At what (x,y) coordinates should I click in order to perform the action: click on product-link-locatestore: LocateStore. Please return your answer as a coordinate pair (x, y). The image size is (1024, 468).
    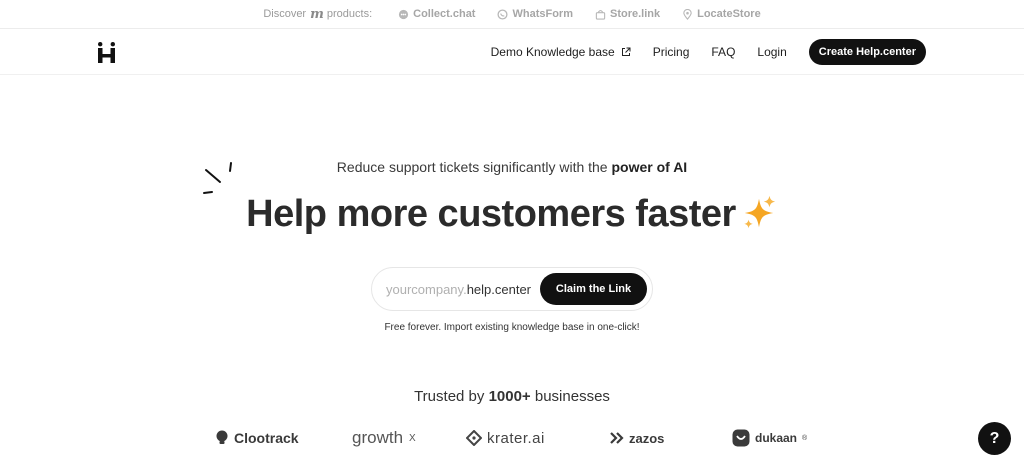
    Looking at the image, I should click on (721, 14).